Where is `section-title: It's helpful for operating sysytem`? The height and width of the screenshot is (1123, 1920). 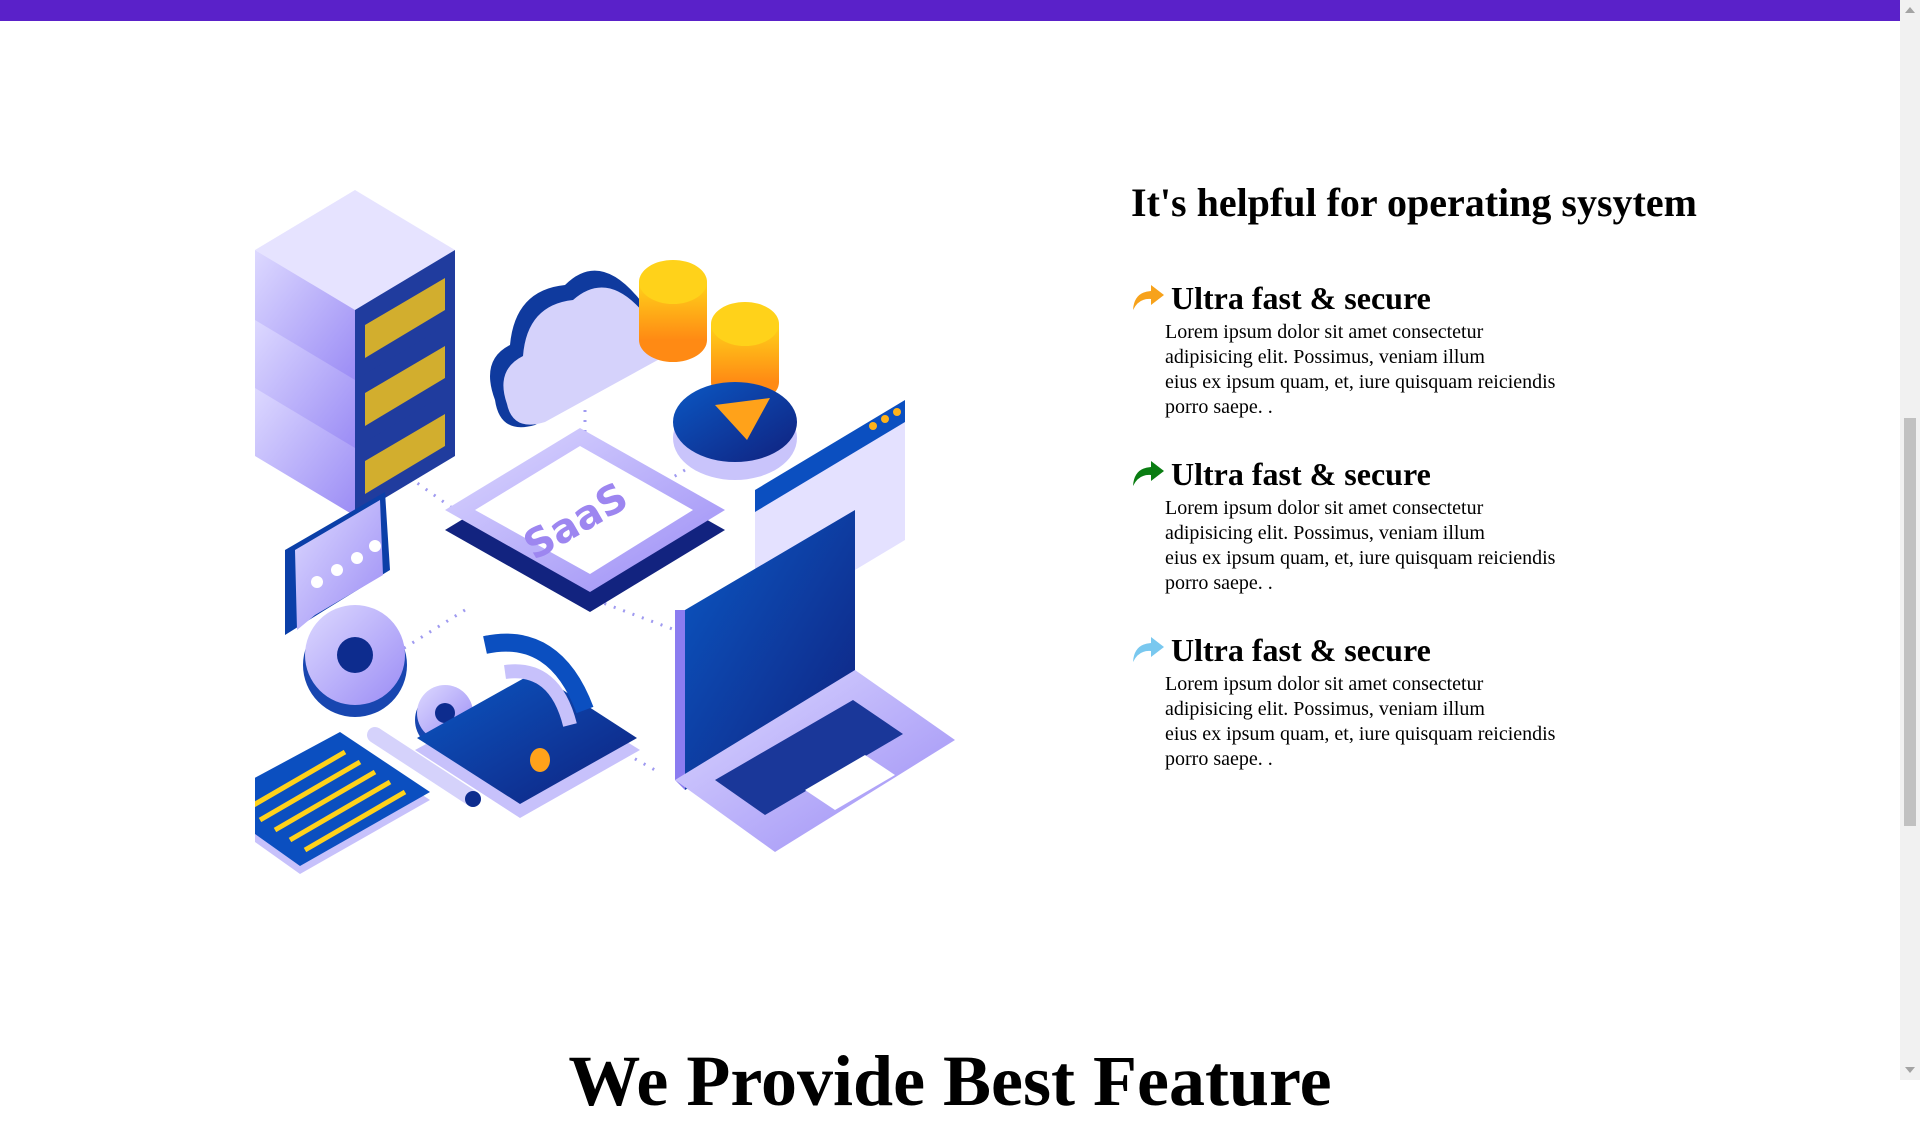
section-title: It's helpful for operating sysytem is located at coordinates (1414, 202).